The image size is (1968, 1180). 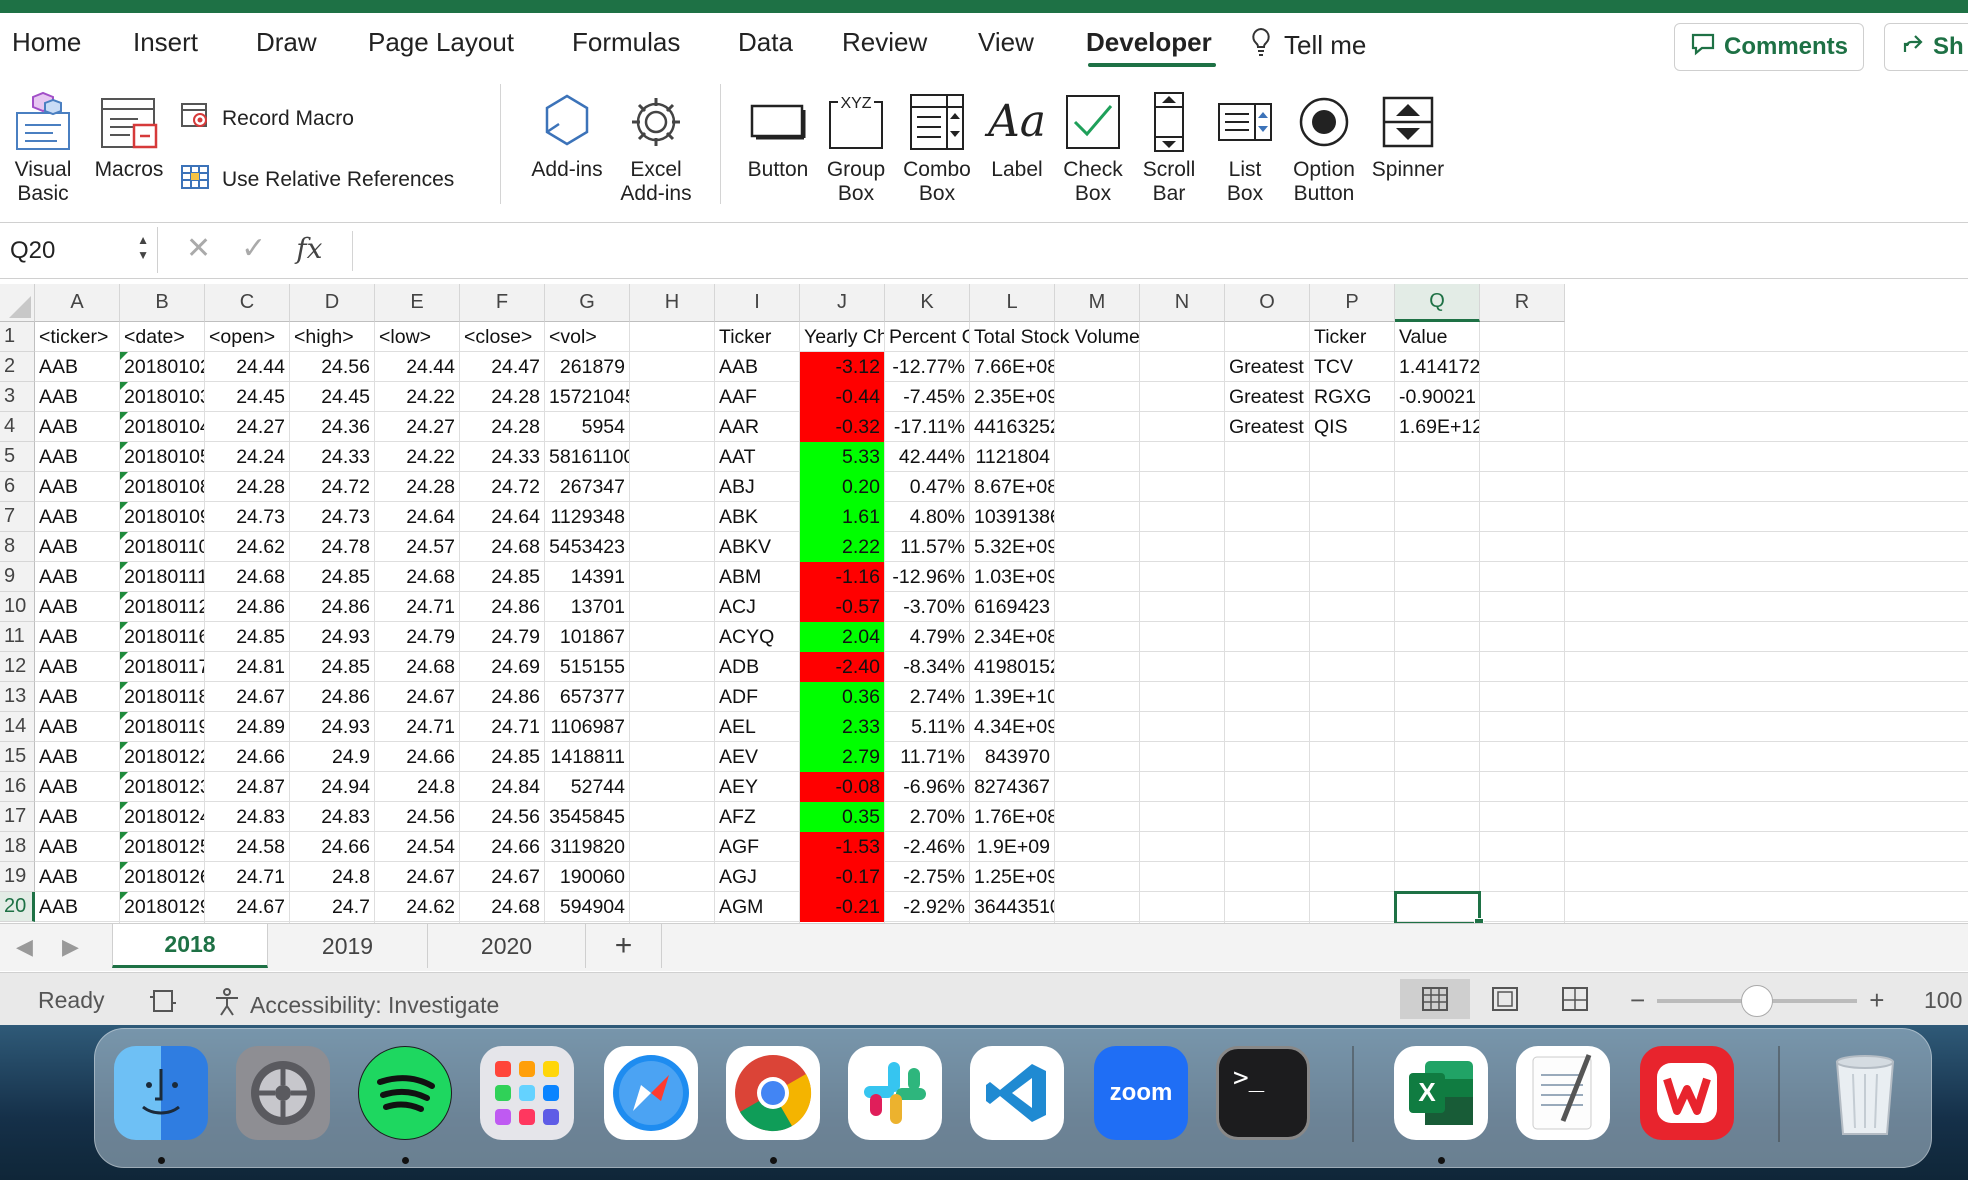 What do you see at coordinates (77, 637) in the screenshot?
I see `cell-a11: AAB` at bounding box center [77, 637].